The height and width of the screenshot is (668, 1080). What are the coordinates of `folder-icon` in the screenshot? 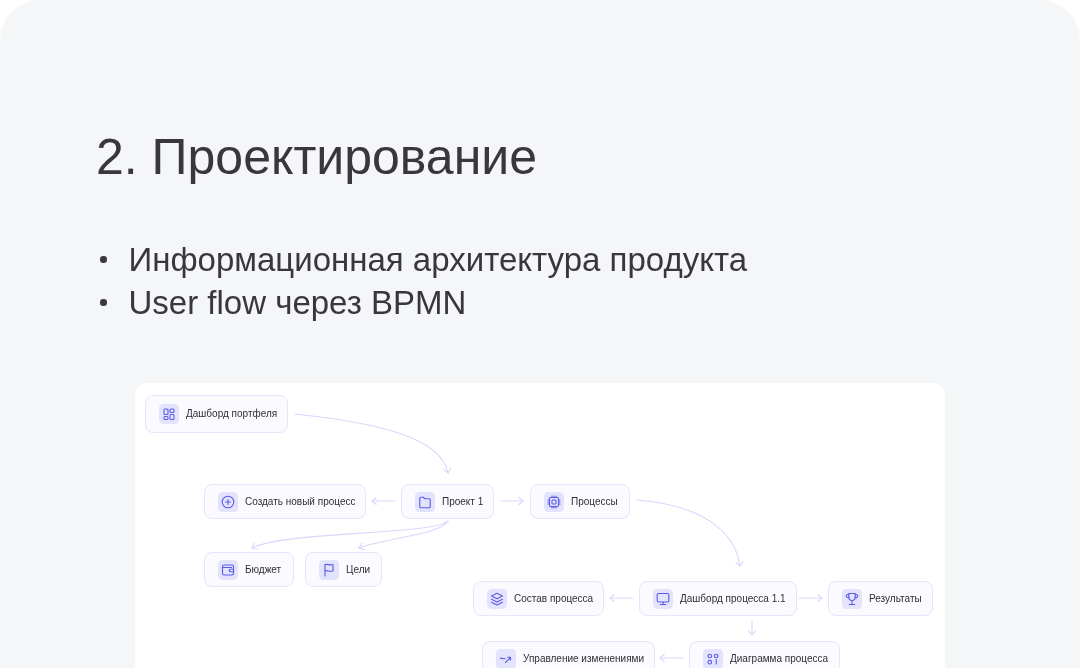 It's located at (425, 501).